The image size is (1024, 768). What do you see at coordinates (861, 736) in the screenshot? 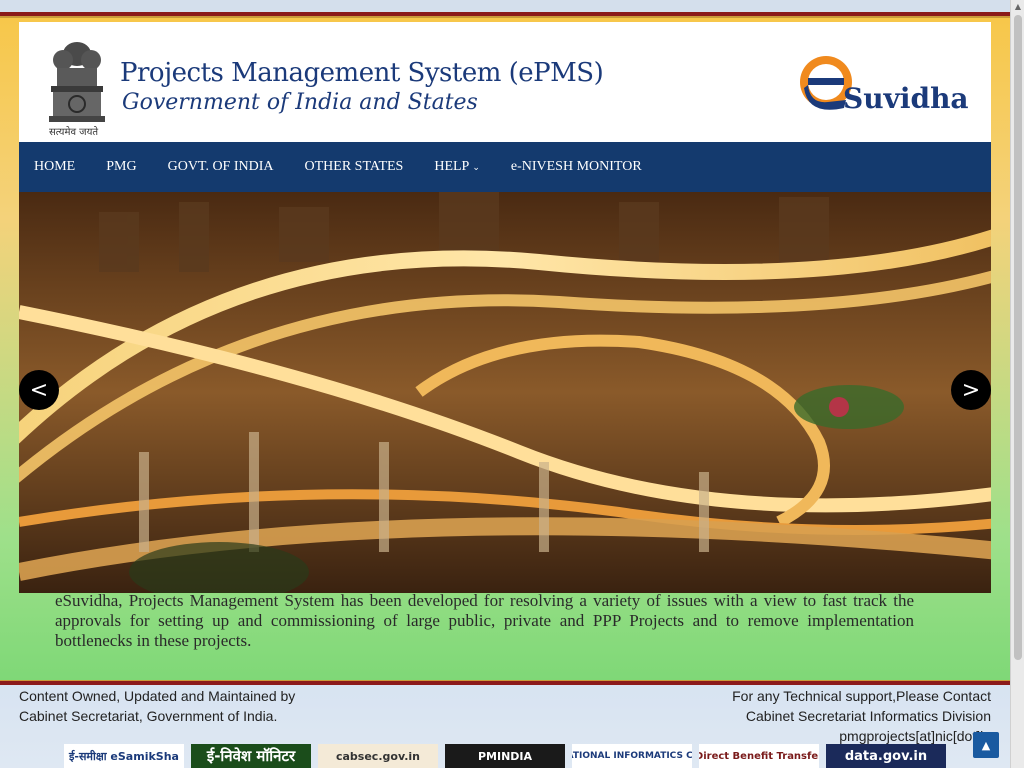
I see `footer-support-email: pmgprojects[at]nic[dot]in` at bounding box center [861, 736].